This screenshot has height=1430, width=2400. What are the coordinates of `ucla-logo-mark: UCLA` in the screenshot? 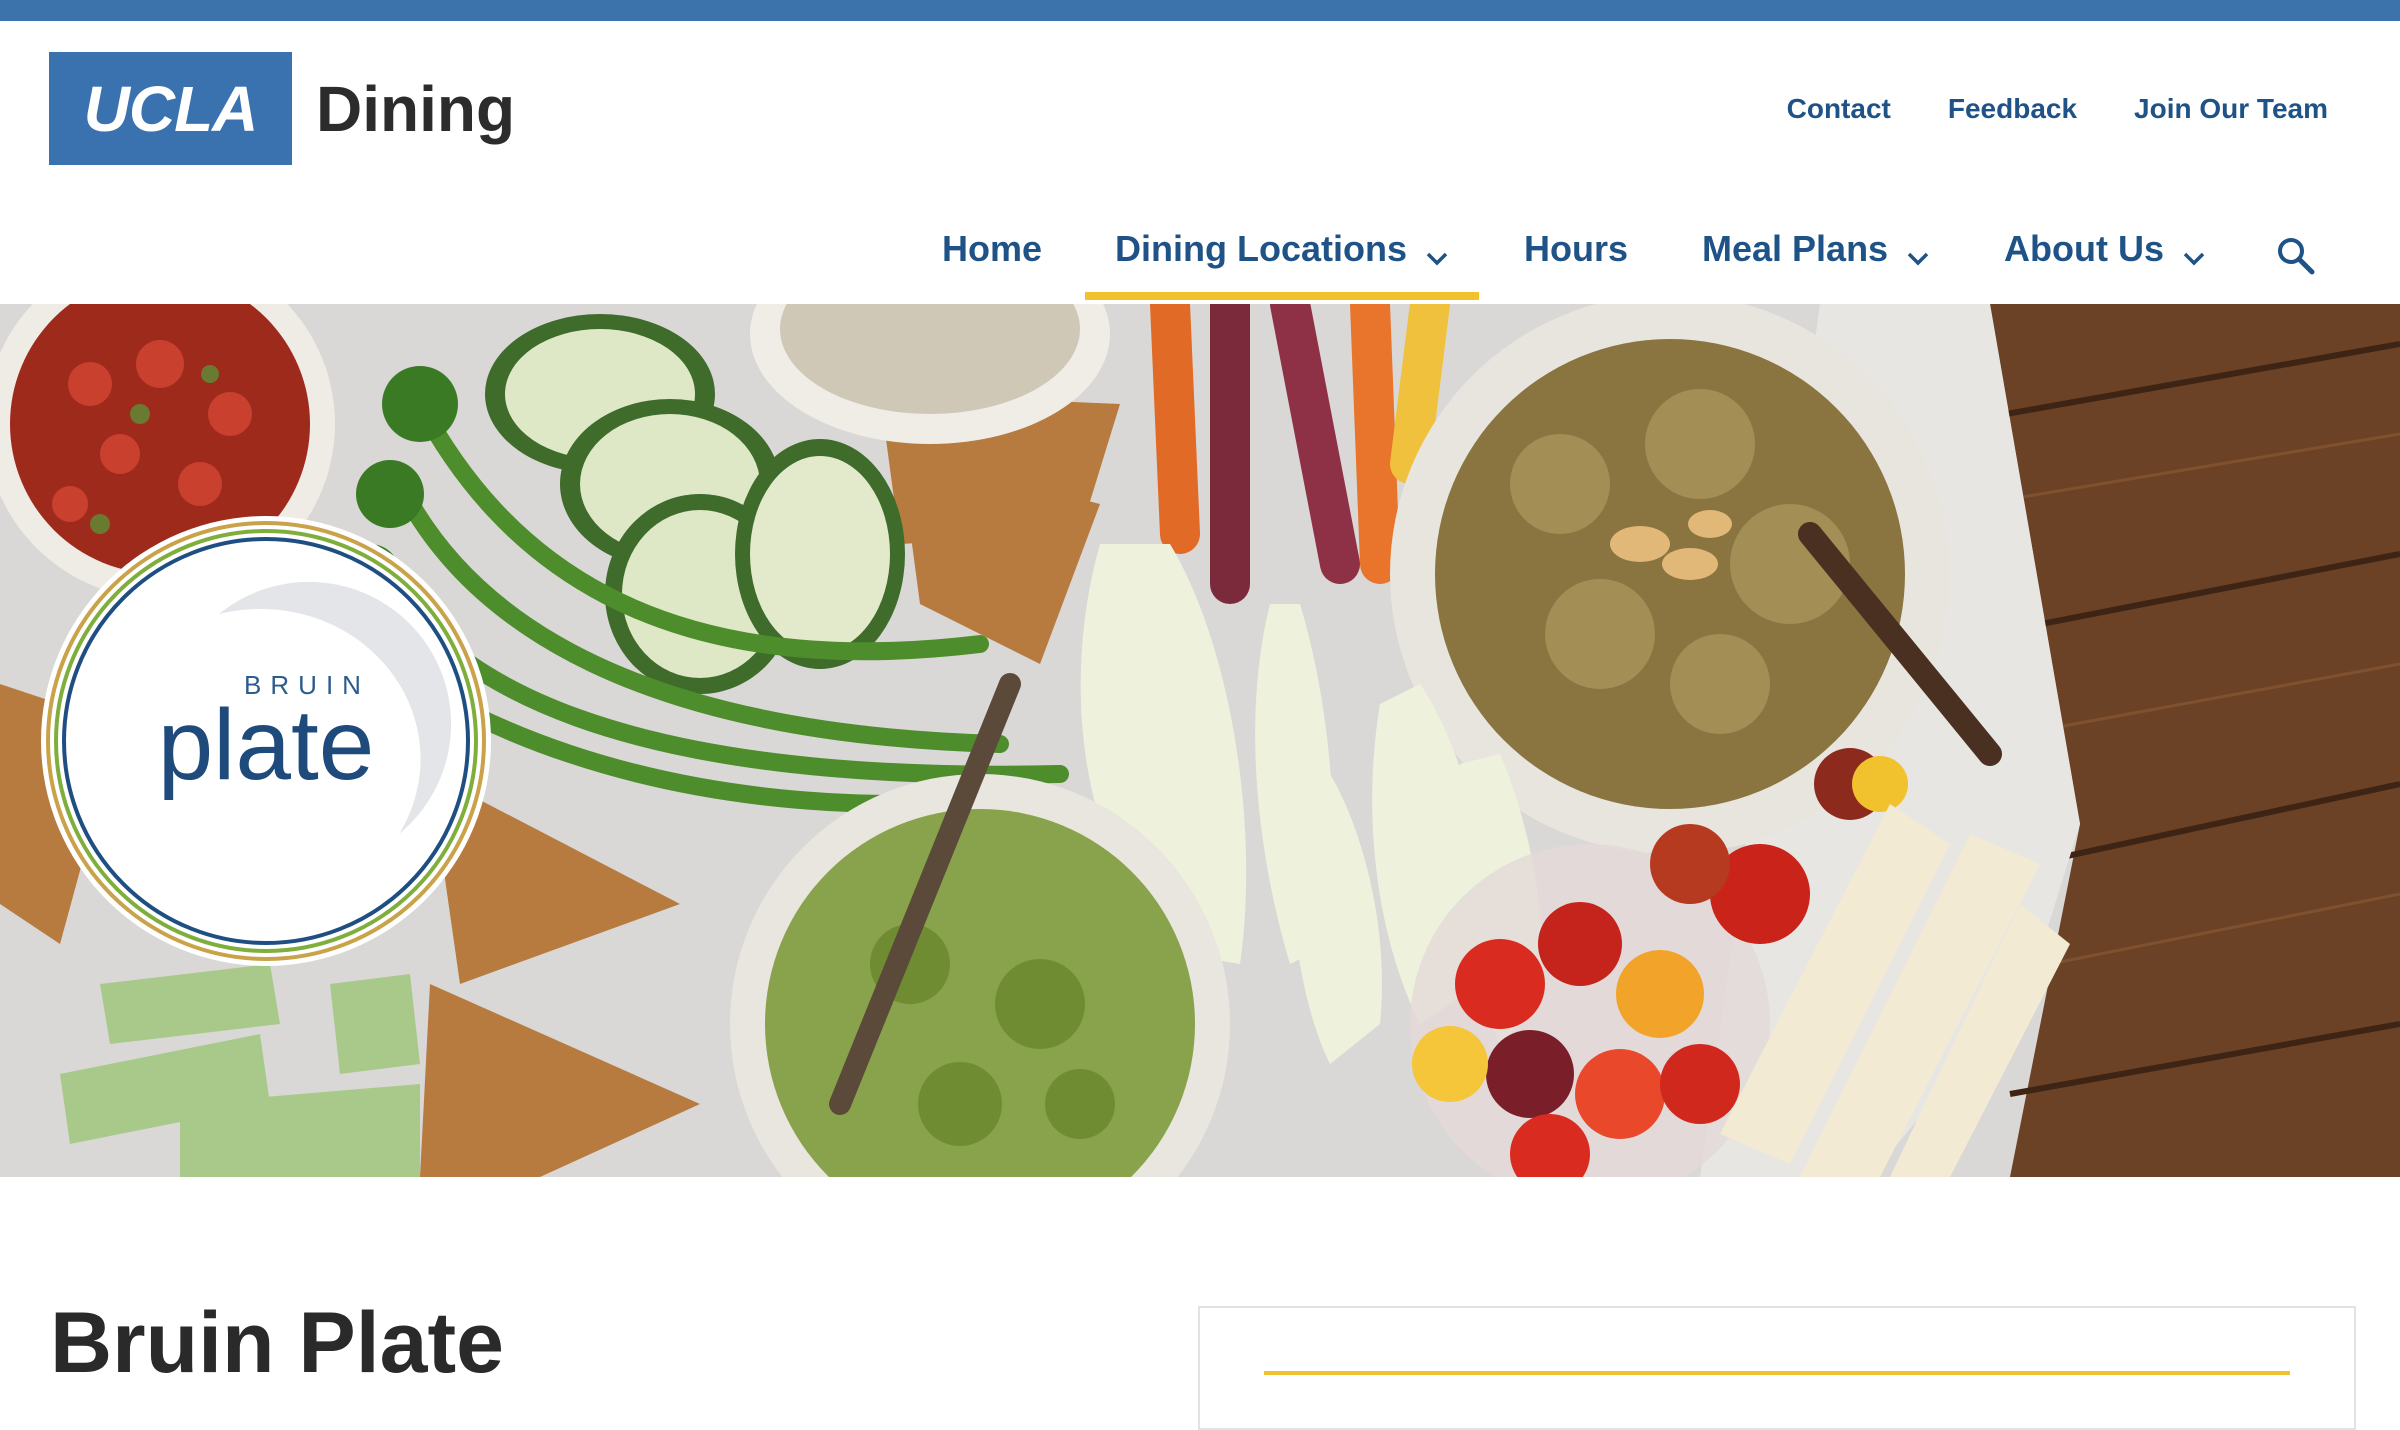 It's located at (170, 108).